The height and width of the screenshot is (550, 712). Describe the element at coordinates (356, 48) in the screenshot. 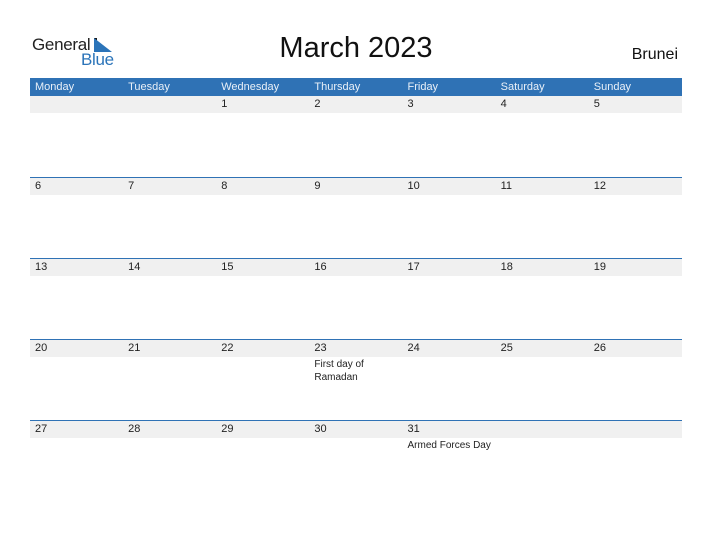

I see `calendar-title: March 2023` at that location.